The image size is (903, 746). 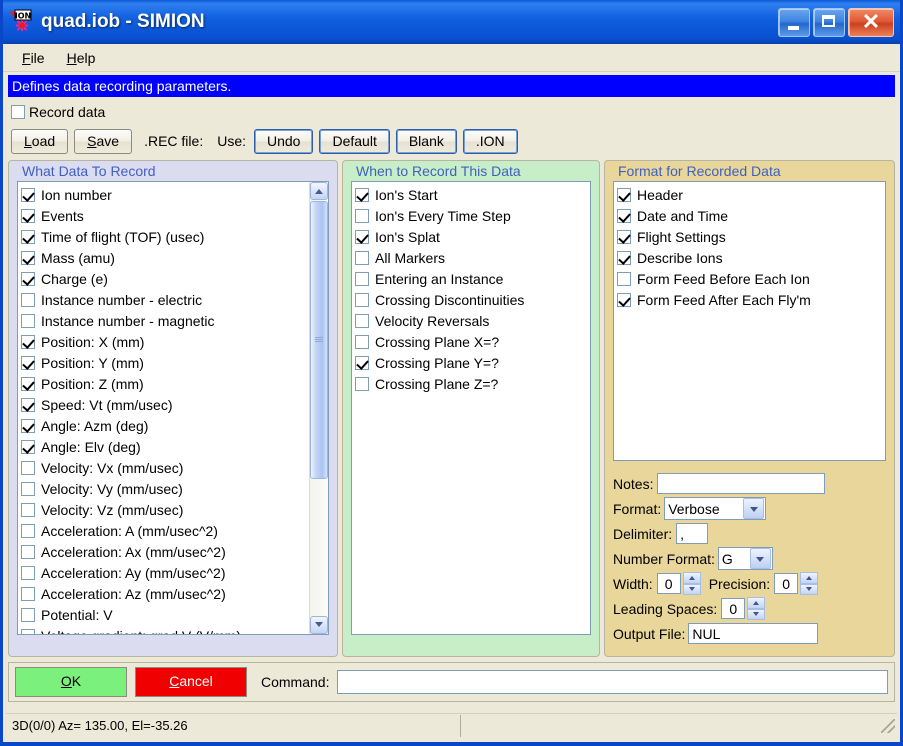 I want to click on undo-button: Undo, so click(x=284, y=141).